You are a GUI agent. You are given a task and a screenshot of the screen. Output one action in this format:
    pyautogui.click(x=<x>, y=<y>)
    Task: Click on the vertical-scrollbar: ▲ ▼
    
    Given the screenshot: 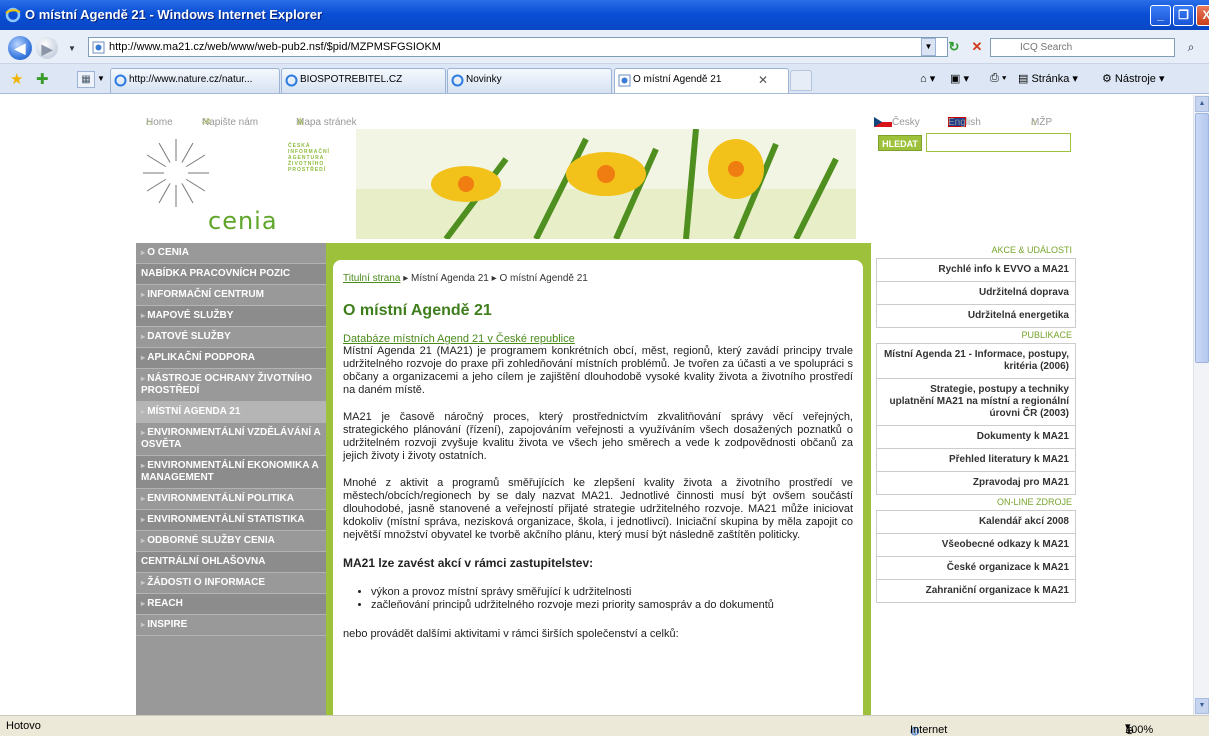 What is the action you would take?
    pyautogui.click(x=1201, y=405)
    